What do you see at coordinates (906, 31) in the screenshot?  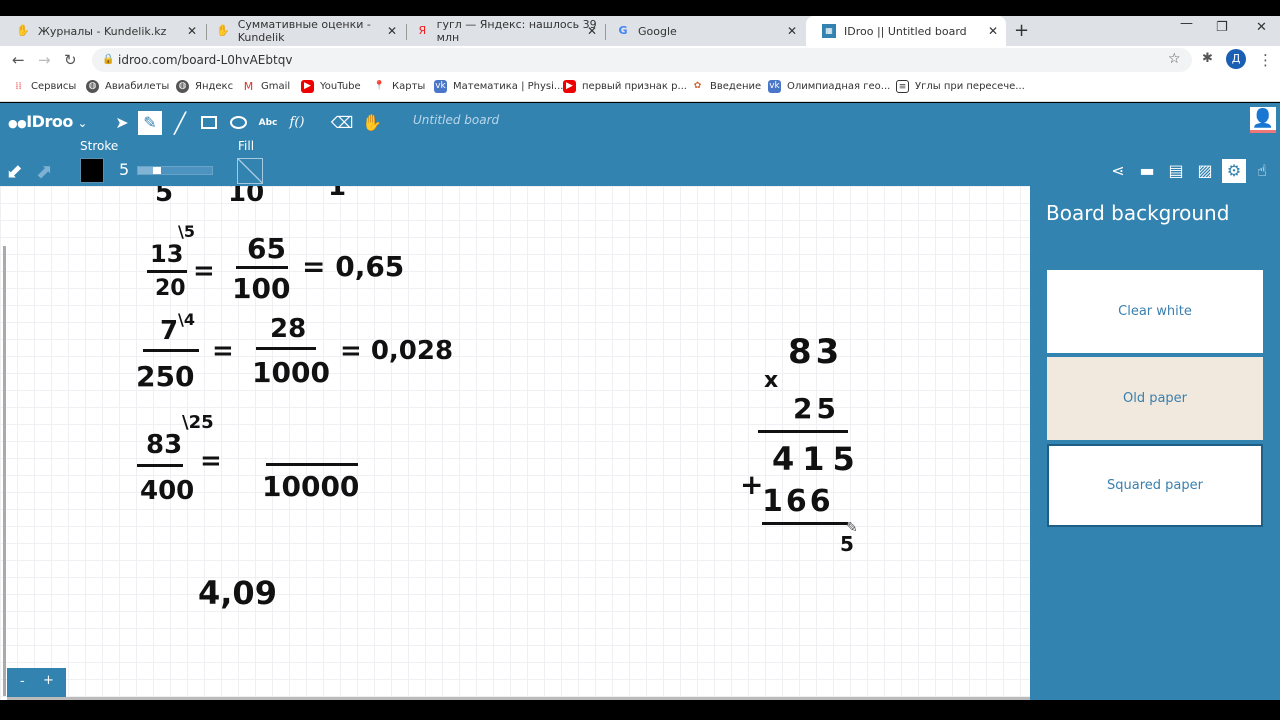 I see `tab-idroo: ▦ IDroo || Untitled board ✕` at bounding box center [906, 31].